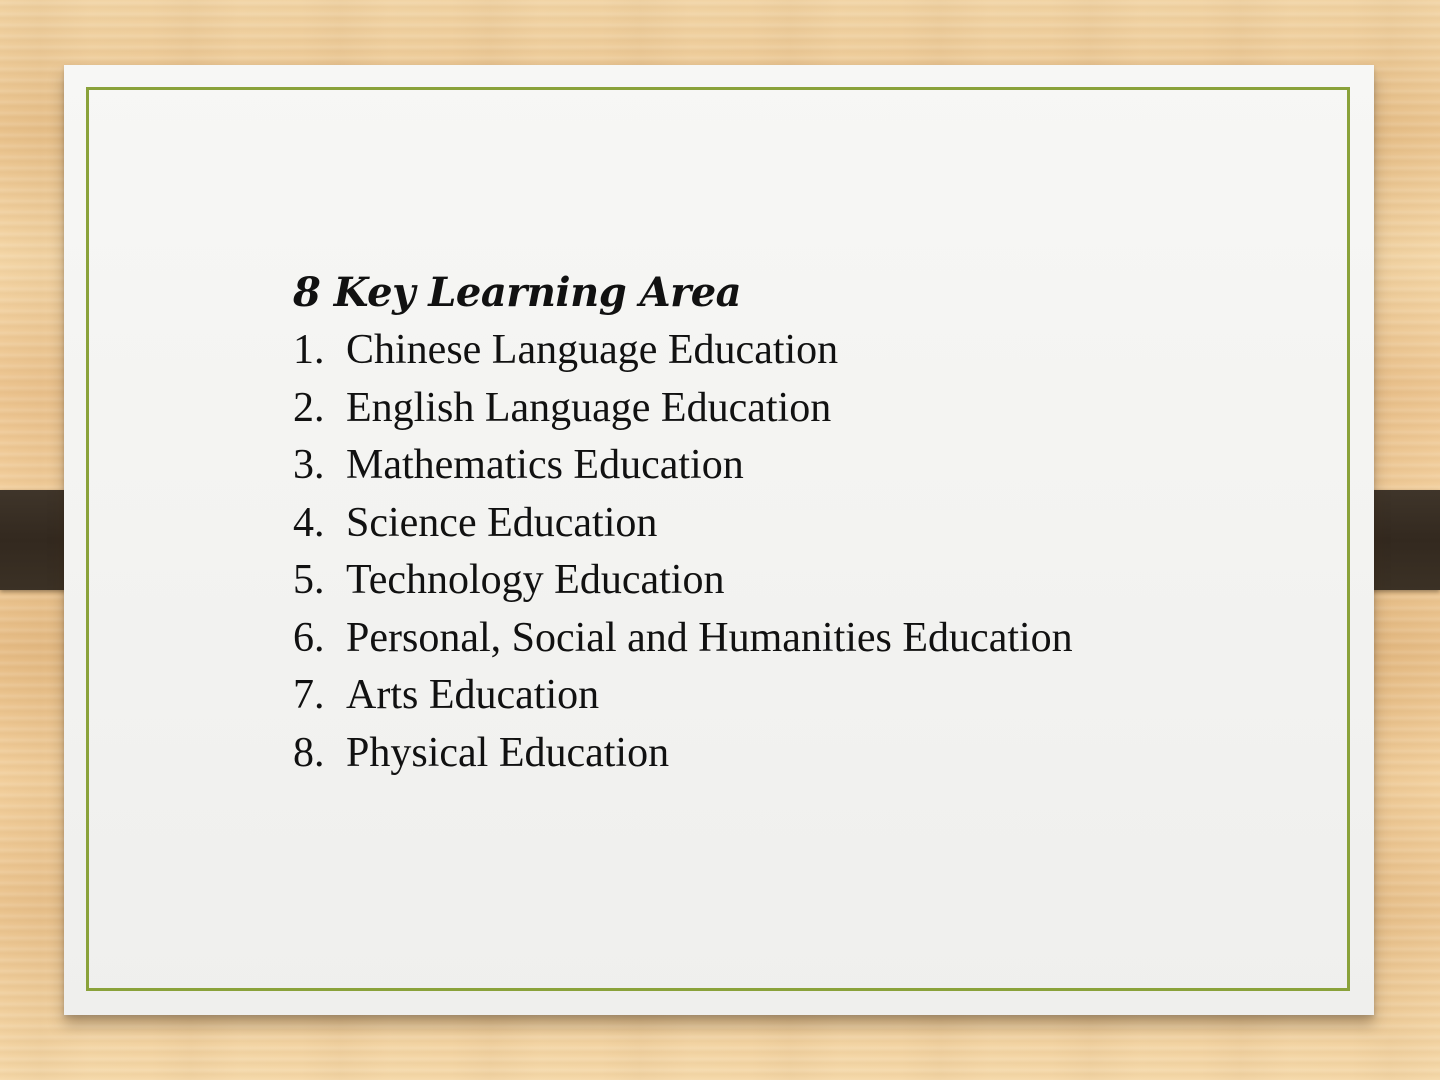 The height and width of the screenshot is (1080, 1440). Describe the element at coordinates (545, 465) in the screenshot. I see `item-label: Mathematics Education` at that location.